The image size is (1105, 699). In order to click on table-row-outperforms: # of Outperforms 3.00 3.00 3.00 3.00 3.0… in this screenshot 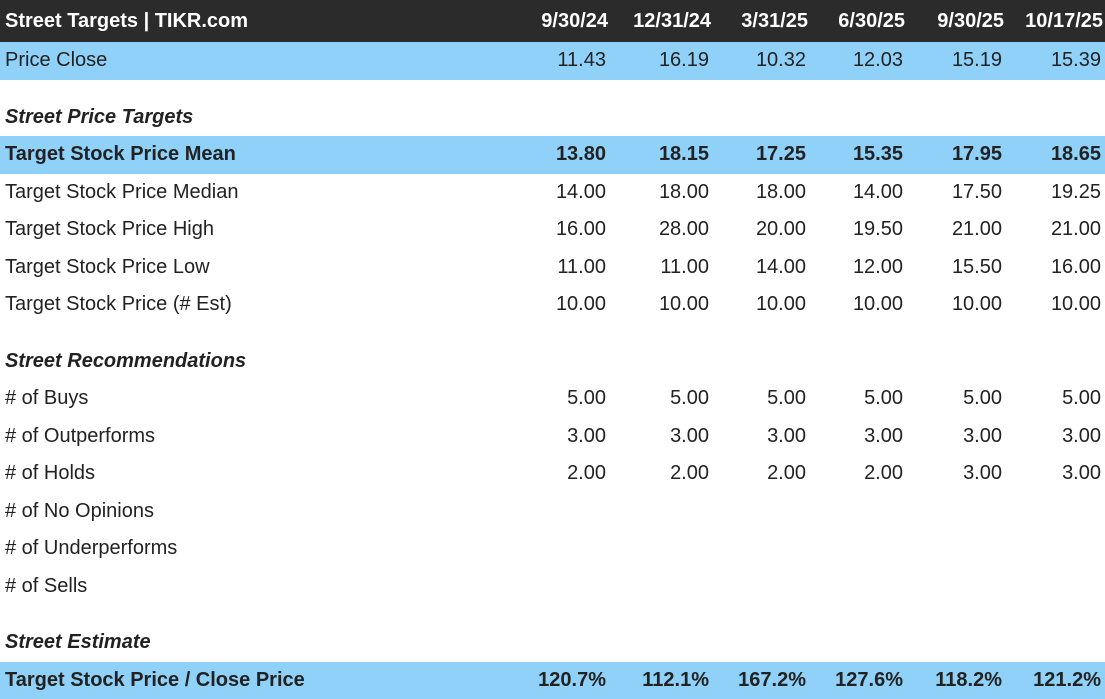, I will do `click(552, 437)`.